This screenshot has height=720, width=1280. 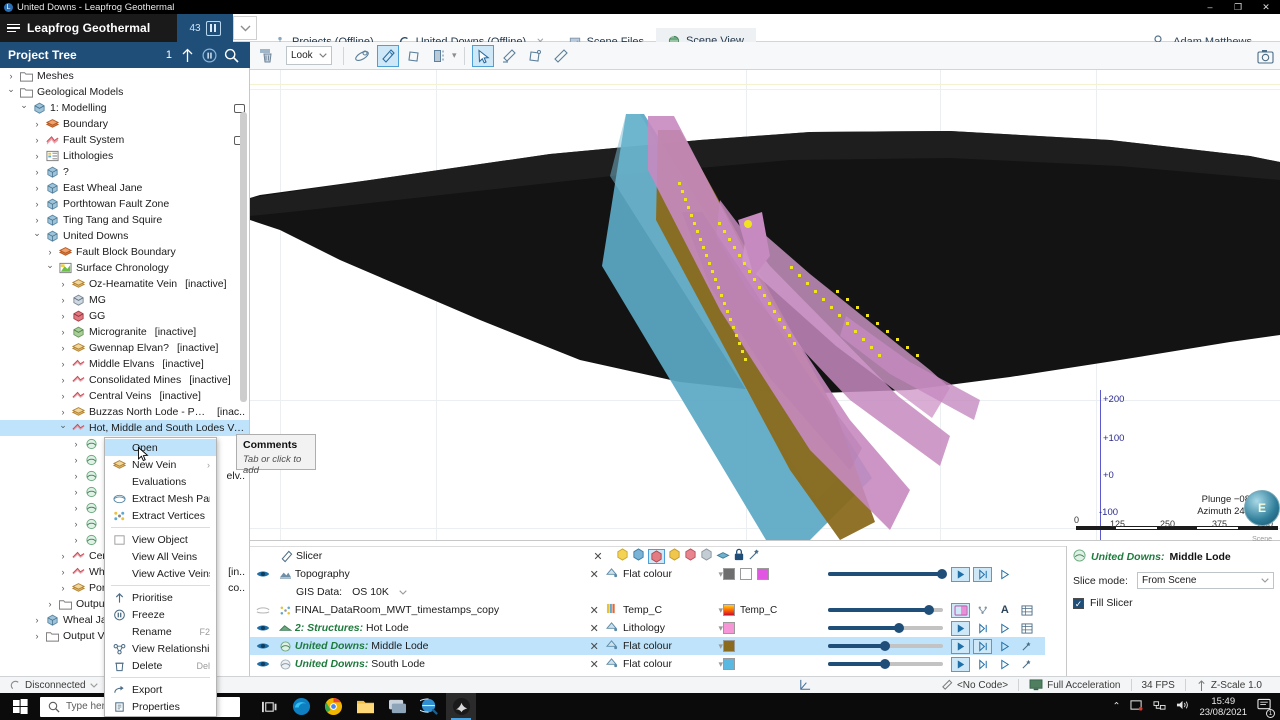 I want to click on leapfrog-icon, so click(x=461, y=706).